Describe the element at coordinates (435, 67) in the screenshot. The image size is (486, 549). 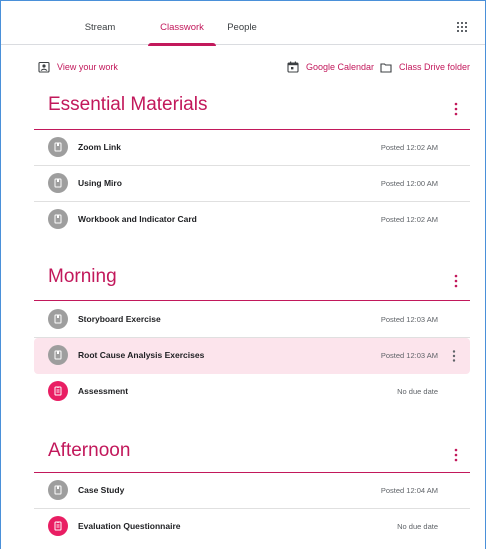
I see `class-drive-folder-label: Class Drive folder` at that location.